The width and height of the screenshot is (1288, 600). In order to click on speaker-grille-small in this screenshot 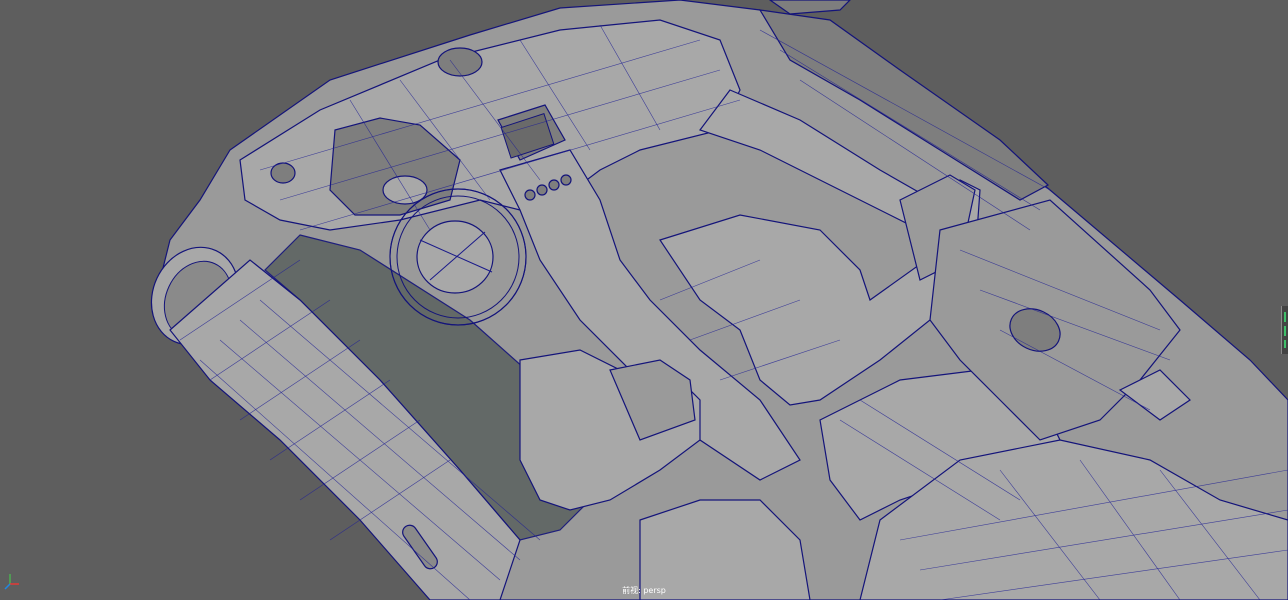, I will do `click(283, 173)`.